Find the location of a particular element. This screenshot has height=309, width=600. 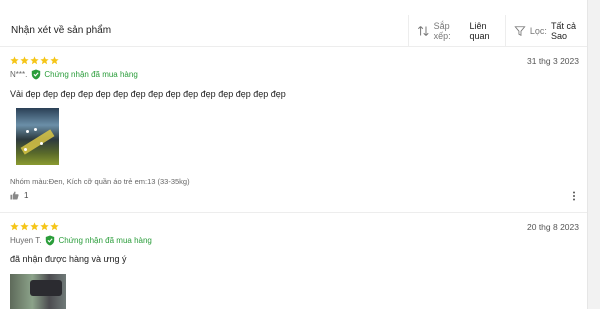

funnel-icon is located at coordinates (520, 30).